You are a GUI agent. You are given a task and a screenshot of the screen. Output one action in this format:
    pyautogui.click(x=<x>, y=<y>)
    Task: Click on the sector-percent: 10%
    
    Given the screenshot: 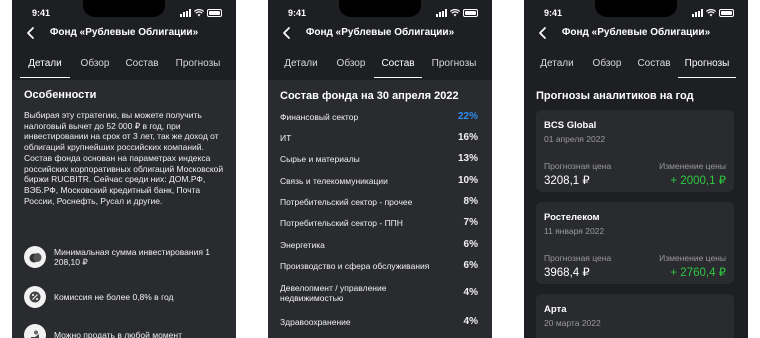 What is the action you would take?
    pyautogui.click(x=467, y=180)
    